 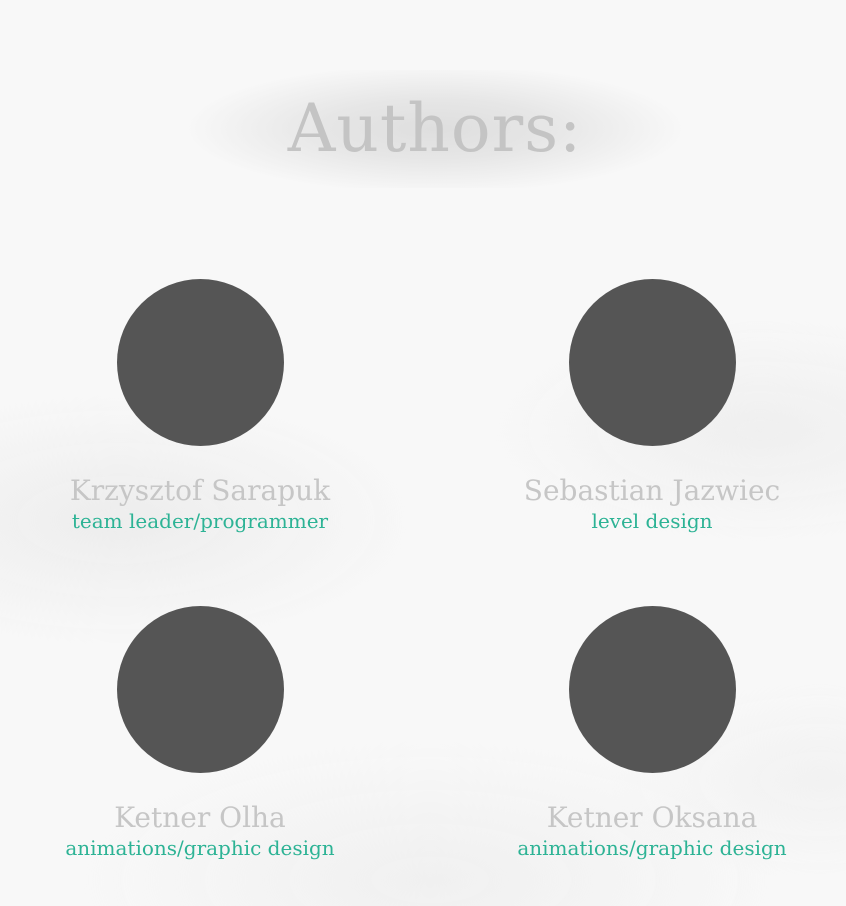 I want to click on page-title: Authors:, so click(x=435, y=128).